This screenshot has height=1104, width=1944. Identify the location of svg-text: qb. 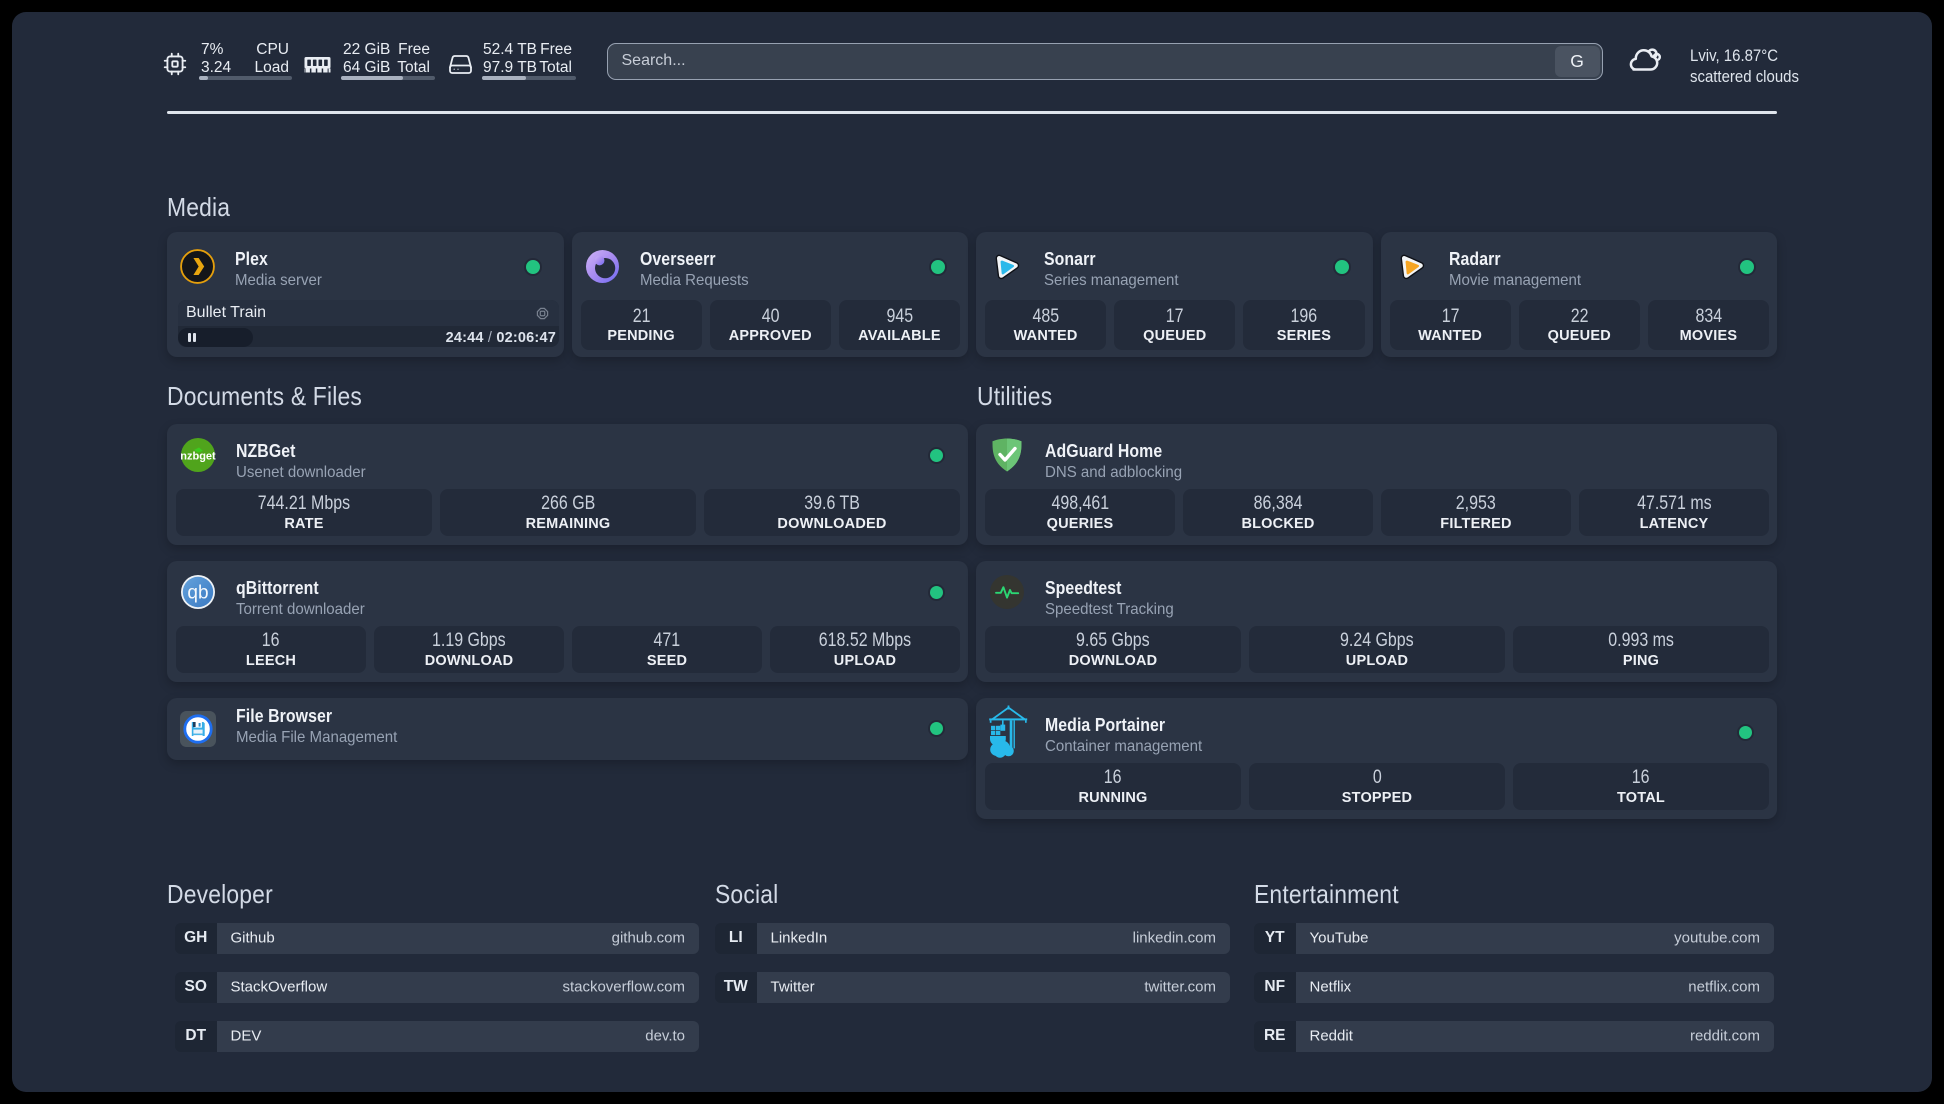
(197, 593).